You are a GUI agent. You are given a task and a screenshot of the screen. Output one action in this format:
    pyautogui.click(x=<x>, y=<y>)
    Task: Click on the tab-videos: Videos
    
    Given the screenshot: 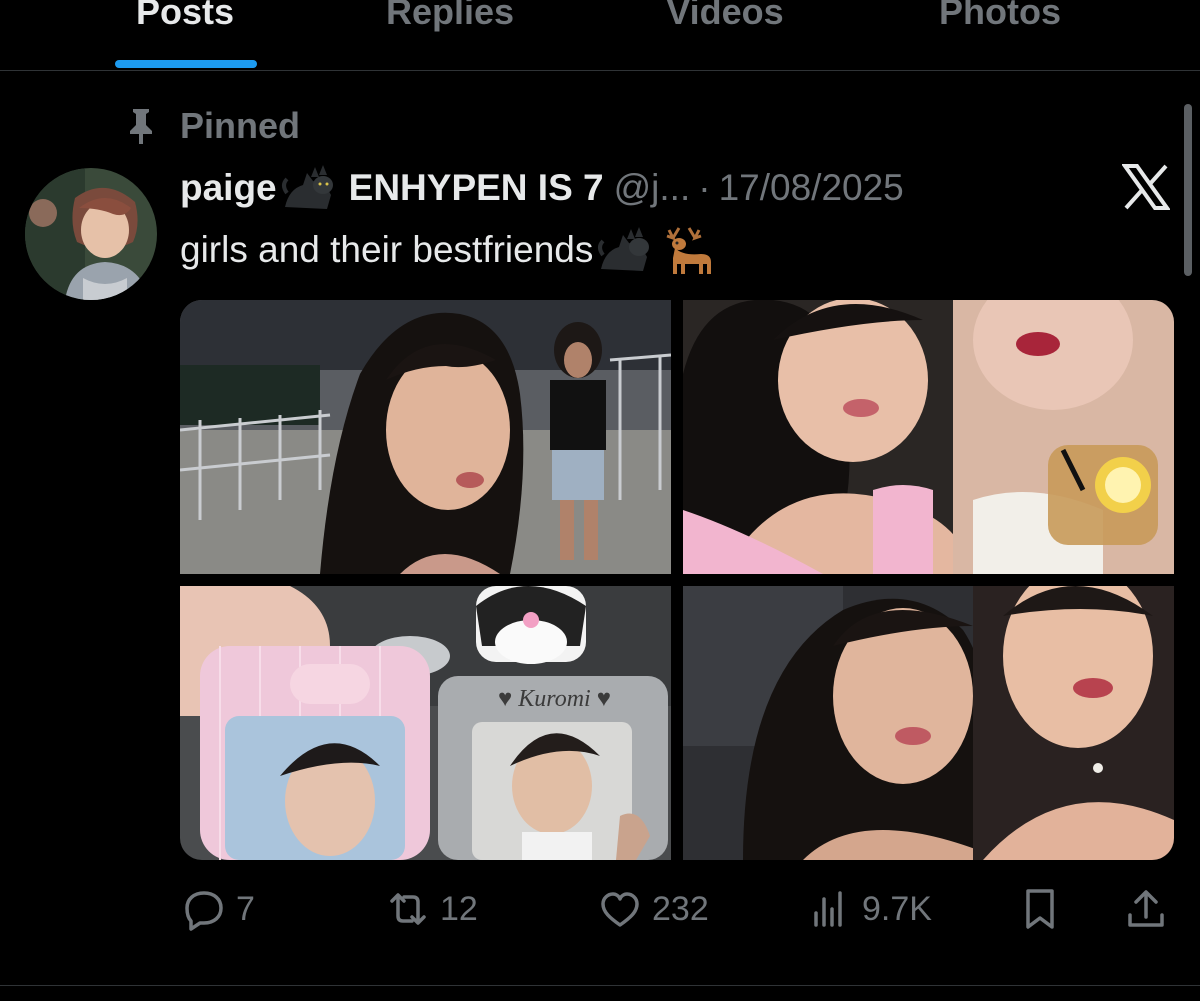 What is the action you would take?
    pyautogui.click(x=725, y=21)
    